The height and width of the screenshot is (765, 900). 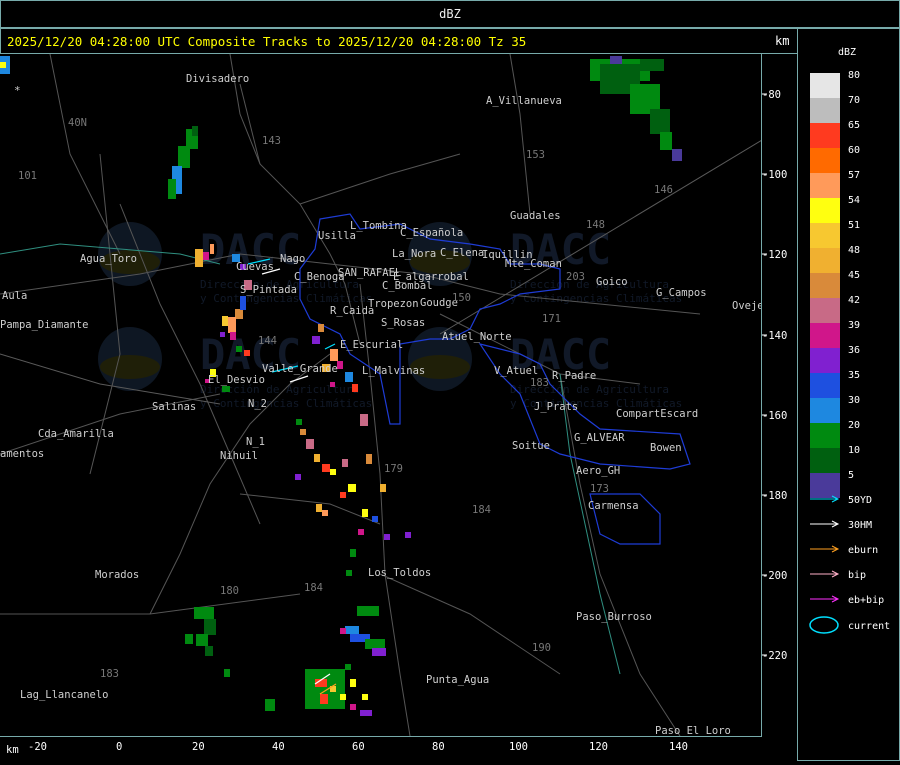 What do you see at coordinates (854, 200) in the screenshot?
I see `legend-swatch-label: 54` at bounding box center [854, 200].